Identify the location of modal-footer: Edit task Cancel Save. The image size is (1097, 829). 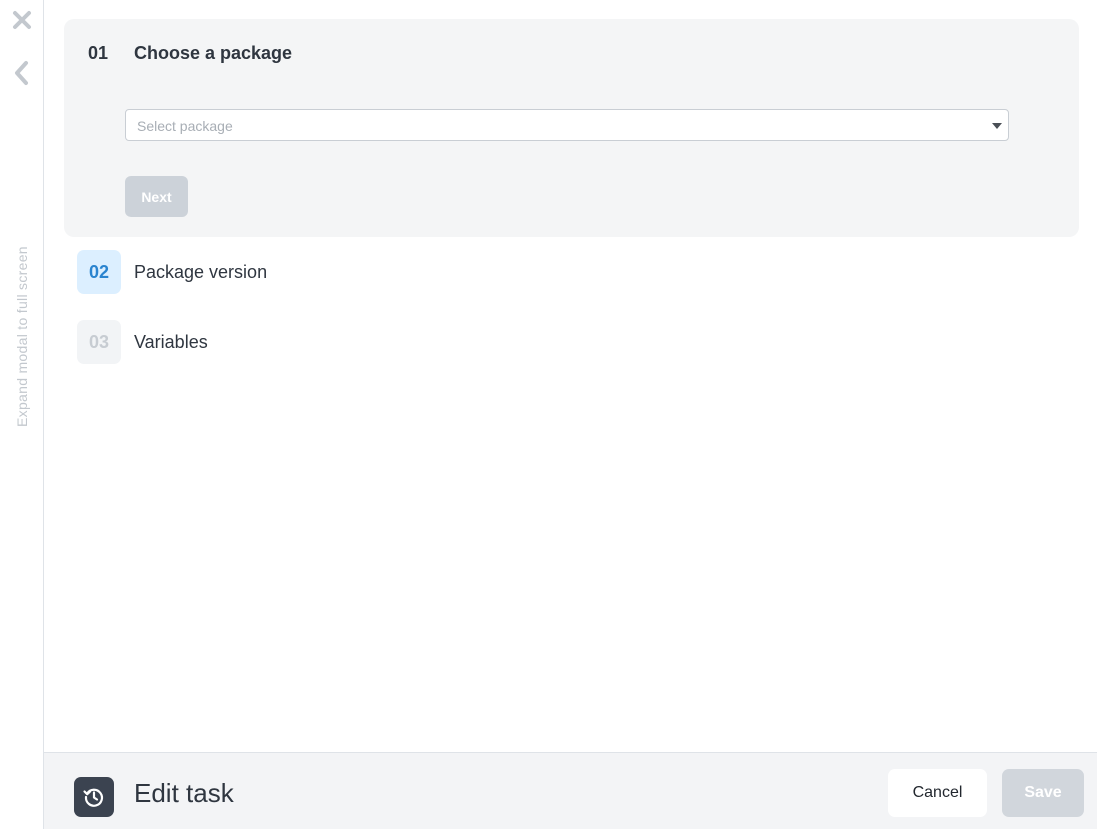
(570, 790).